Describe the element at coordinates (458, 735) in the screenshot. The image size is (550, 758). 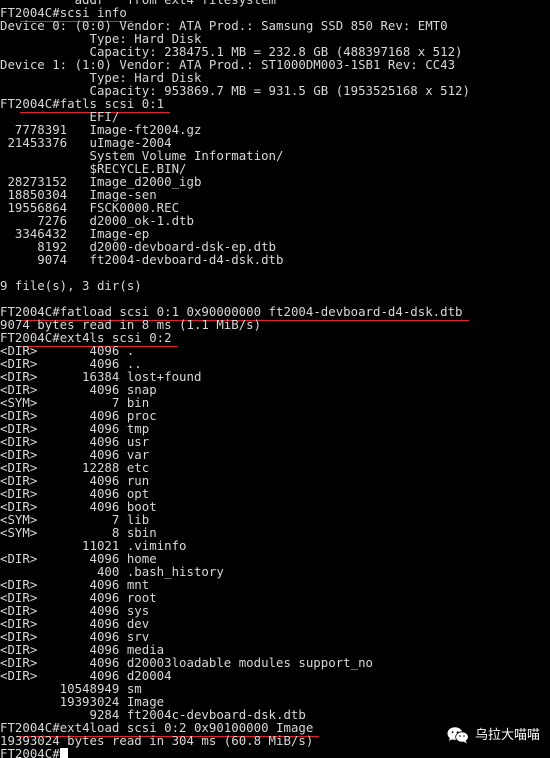
I see `wechat-icon` at that location.